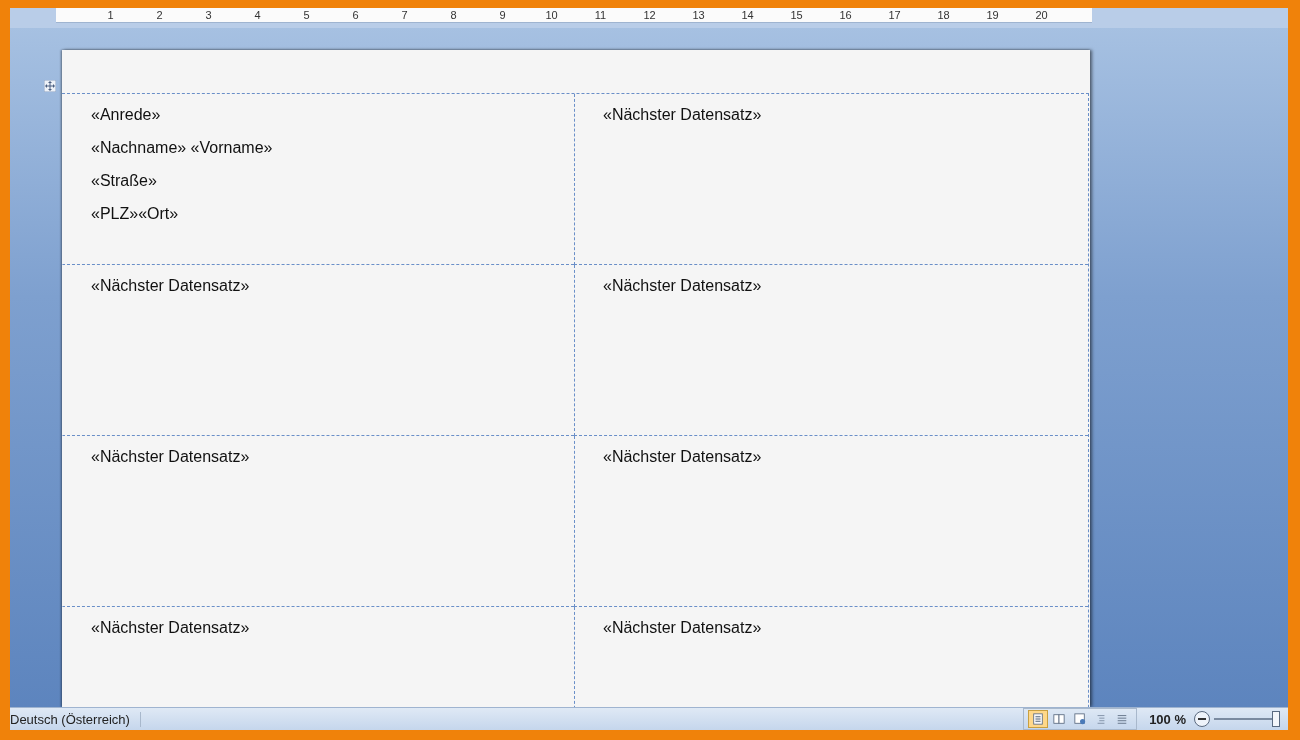 The image size is (1300, 740). Describe the element at coordinates (306, 15) in the screenshot. I see `ruler-number: 5` at that location.